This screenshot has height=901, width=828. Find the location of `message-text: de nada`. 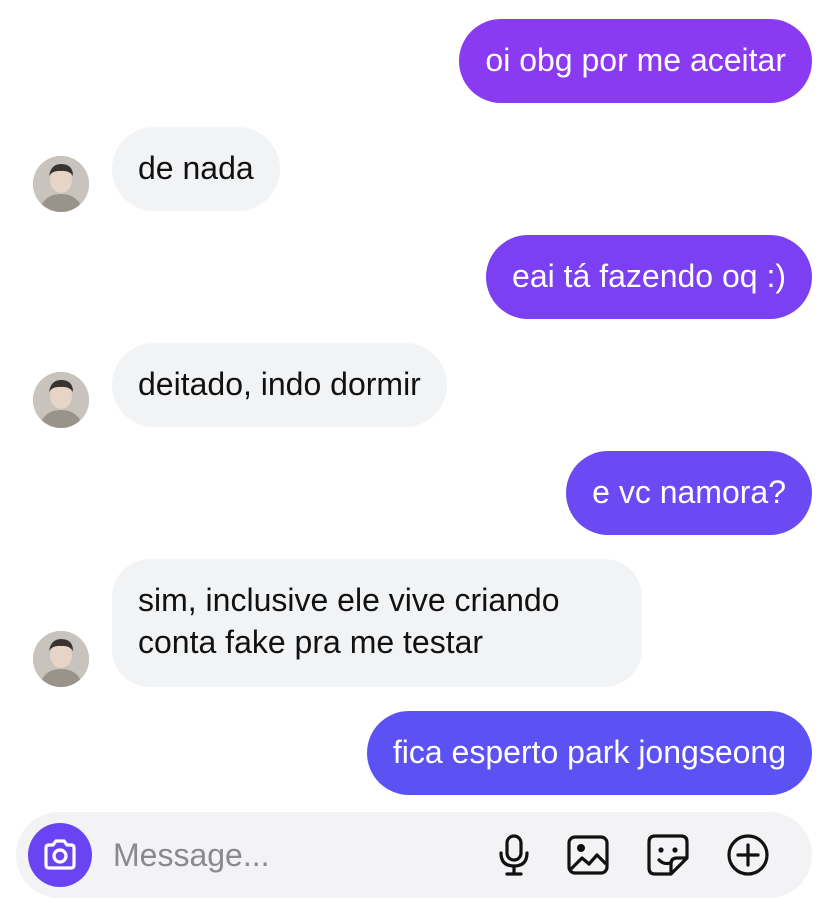

message-text: de nada is located at coordinates (196, 168).